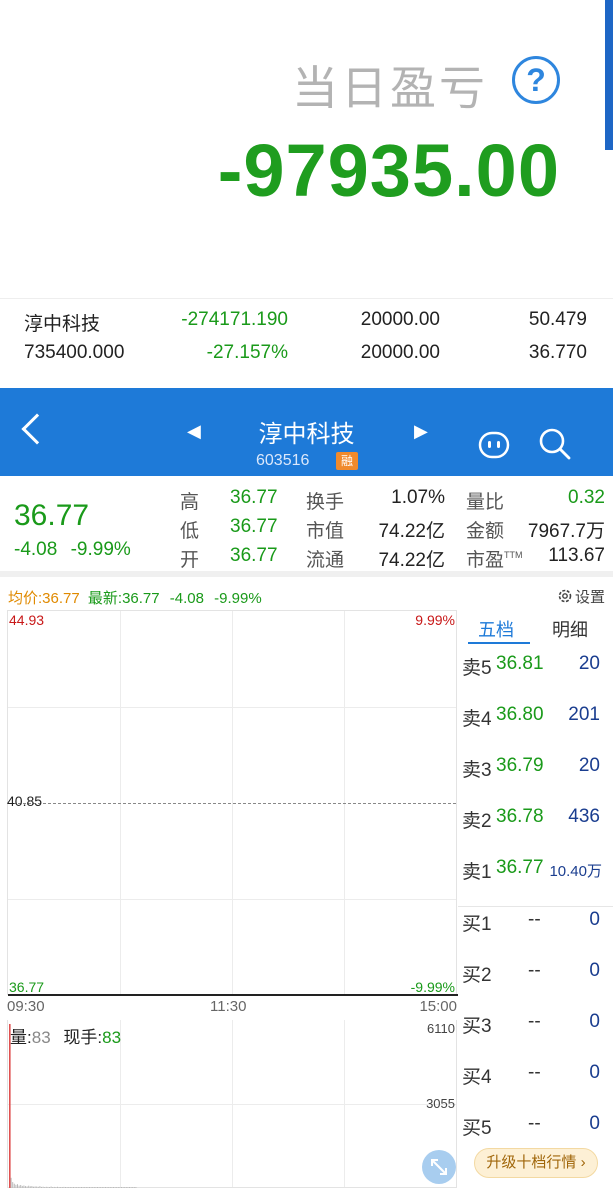 The height and width of the screenshot is (1200, 613). What do you see at coordinates (535, 821) in the screenshot?
I see `ask-row: 卖2 36.78 436` at bounding box center [535, 821].